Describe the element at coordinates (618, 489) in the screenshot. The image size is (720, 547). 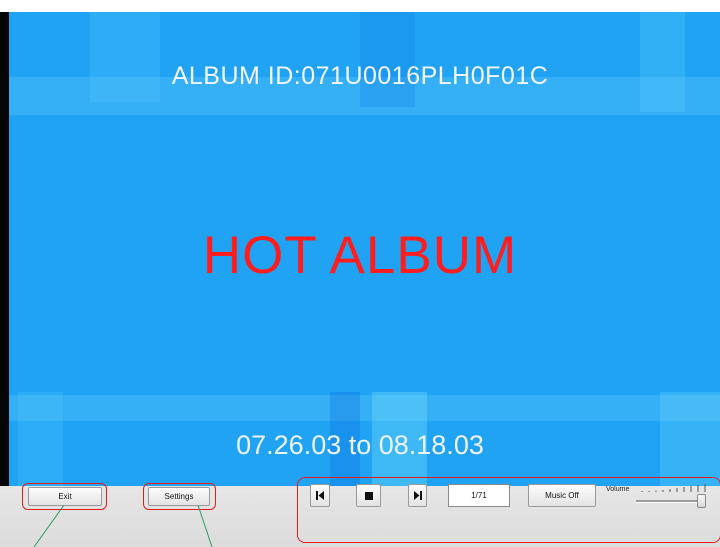
I see `volume-label: Volume` at that location.